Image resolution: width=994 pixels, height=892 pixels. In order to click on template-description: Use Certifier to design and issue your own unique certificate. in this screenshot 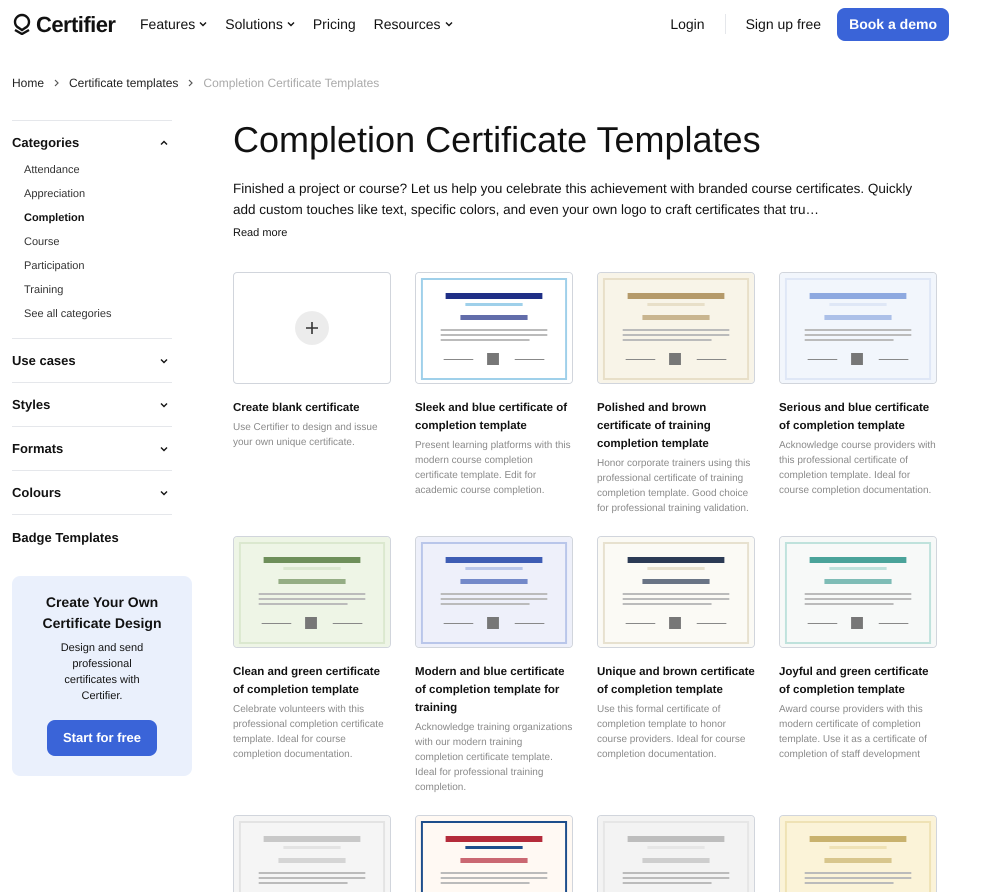, I will do `click(306, 435)`.